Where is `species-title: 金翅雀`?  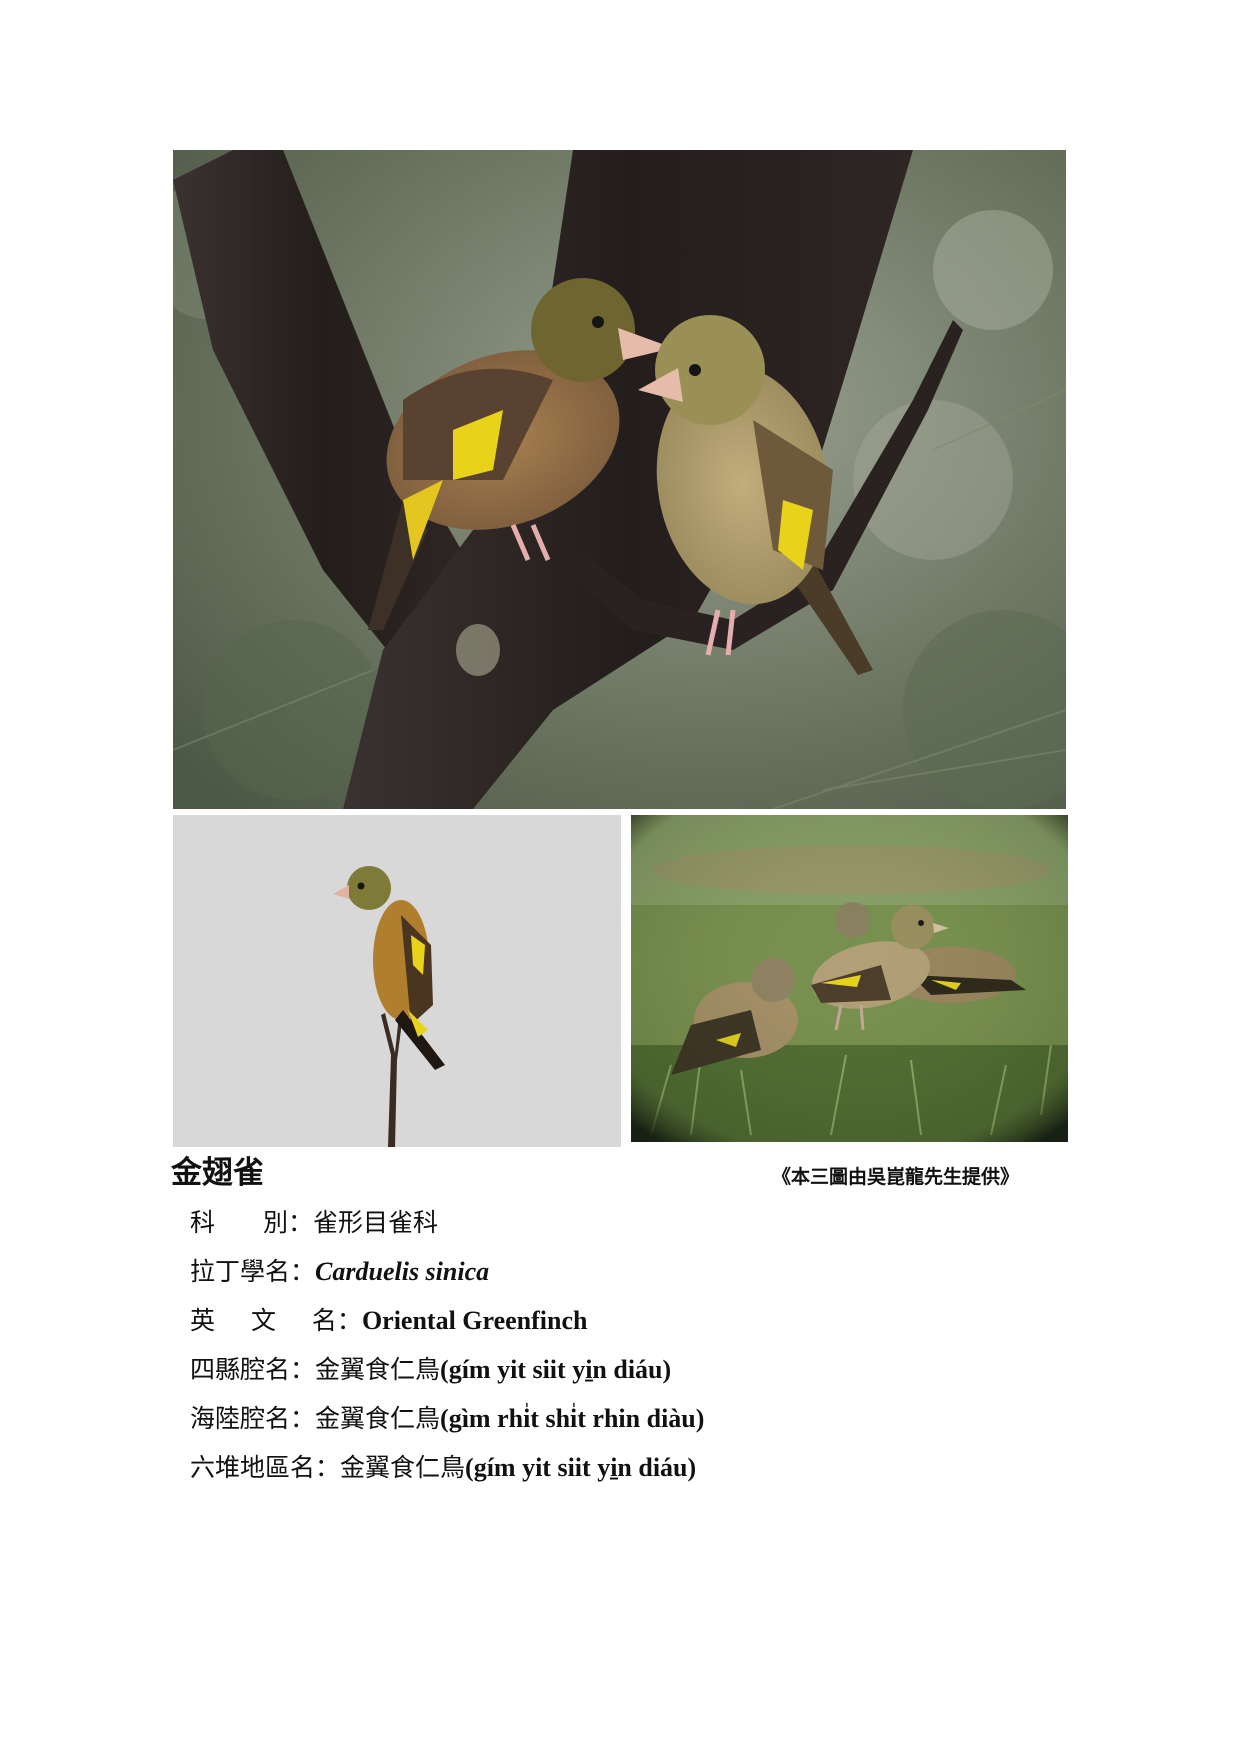 species-title: 金翅雀 is located at coordinates (217, 1173).